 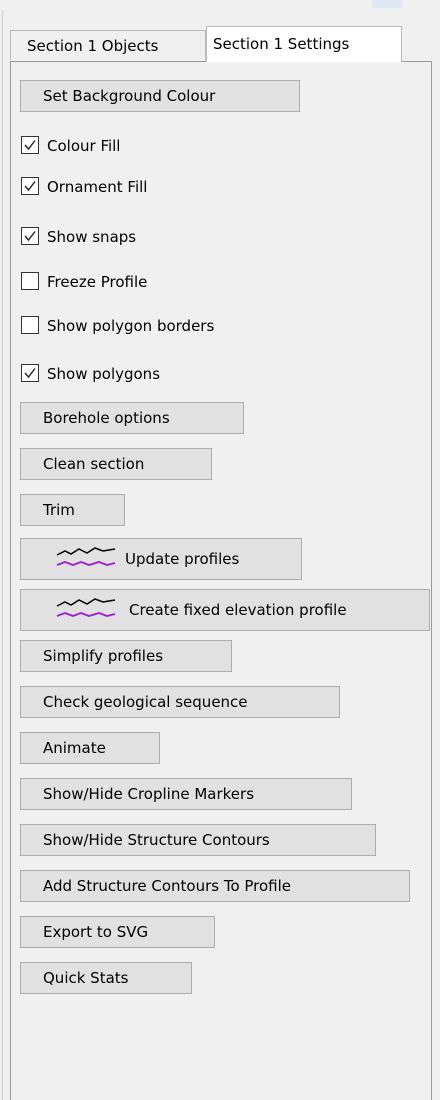 What do you see at coordinates (238, 610) in the screenshot?
I see `create-fixed-elevation-profile-label: Create fixed elevation profile` at bounding box center [238, 610].